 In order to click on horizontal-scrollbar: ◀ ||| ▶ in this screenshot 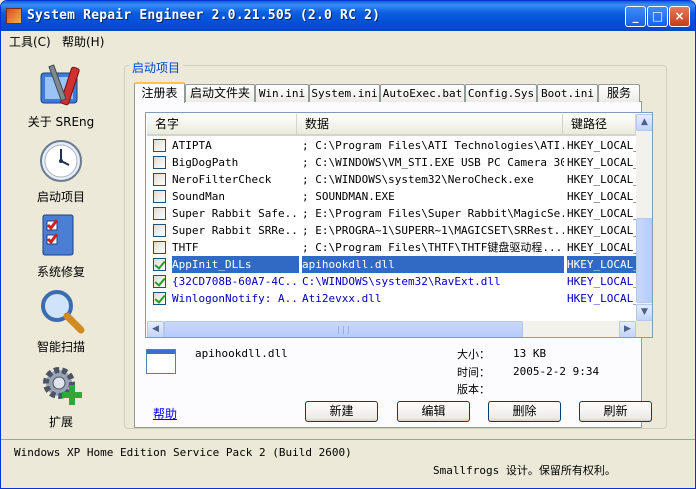, I will do `click(391, 329)`.